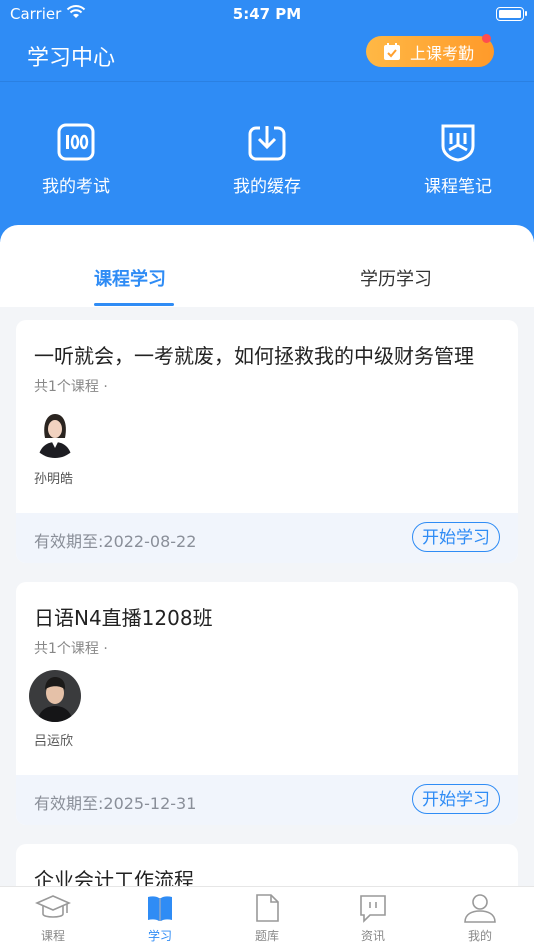 The height and width of the screenshot is (950, 534). What do you see at coordinates (123, 618) in the screenshot?
I see `course-title: 日语N4直播1208班` at bounding box center [123, 618].